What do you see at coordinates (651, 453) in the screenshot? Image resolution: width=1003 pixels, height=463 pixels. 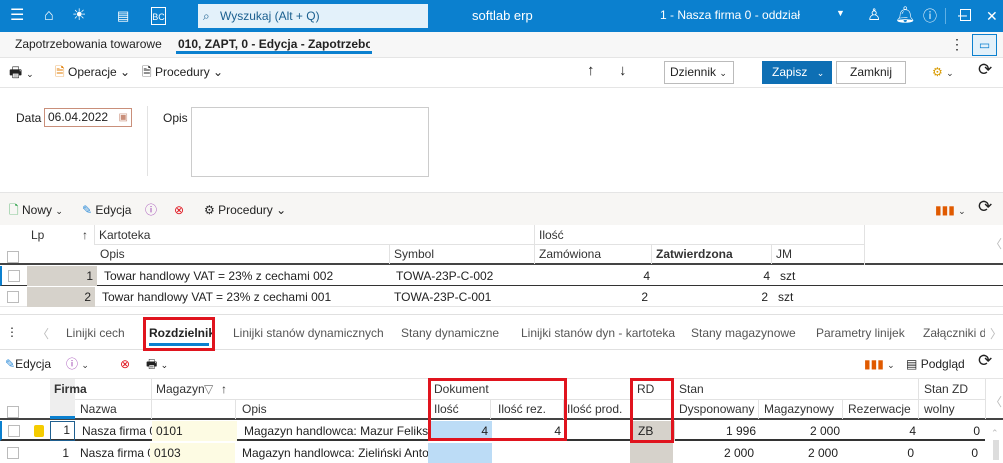 I see `cell-rd` at bounding box center [651, 453].